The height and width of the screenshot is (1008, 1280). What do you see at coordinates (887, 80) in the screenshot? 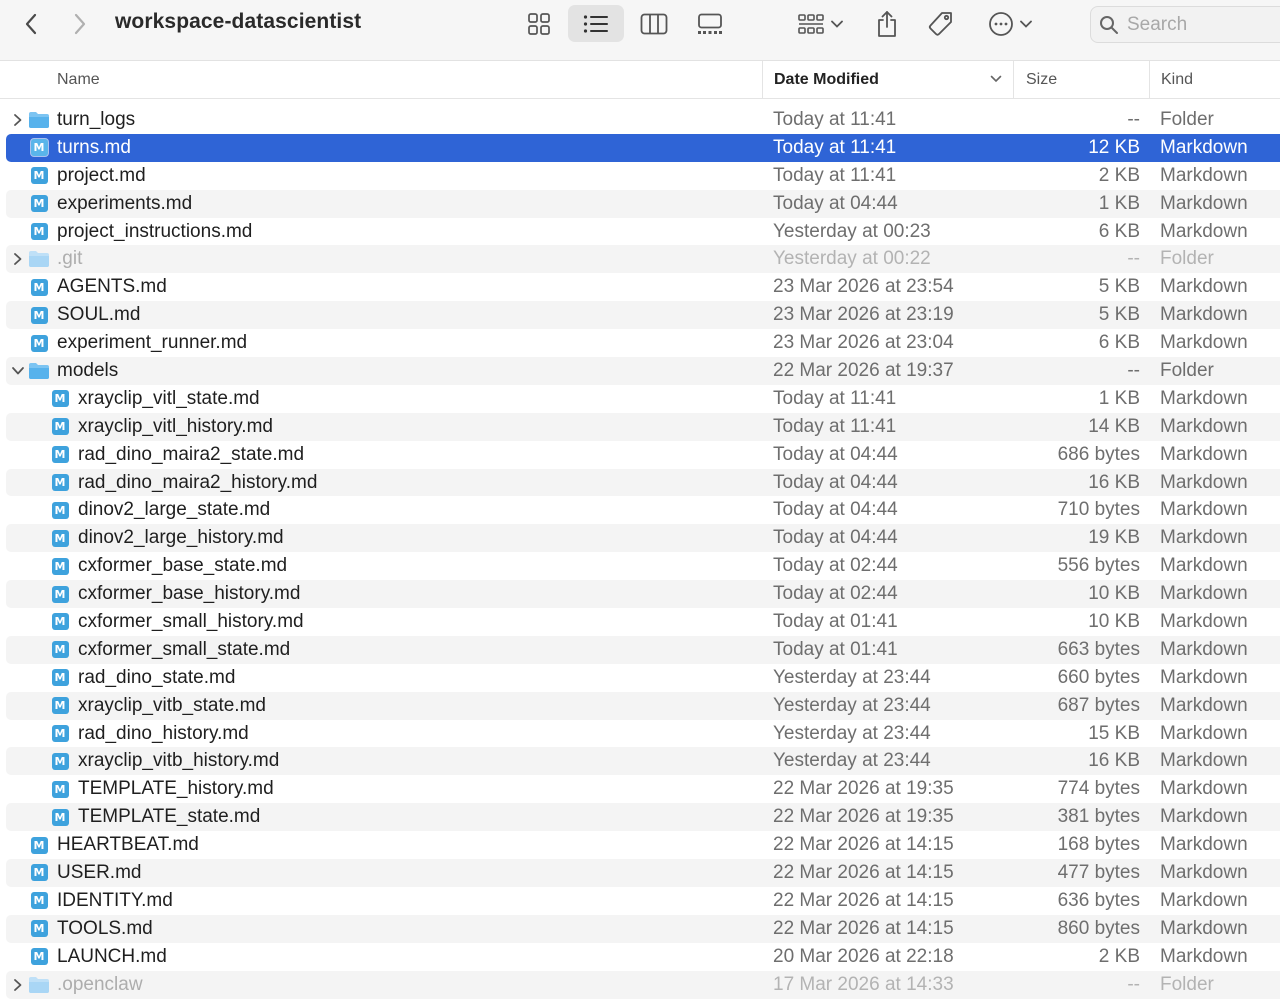
I see `column-header-date-modified: Date Modified` at bounding box center [887, 80].